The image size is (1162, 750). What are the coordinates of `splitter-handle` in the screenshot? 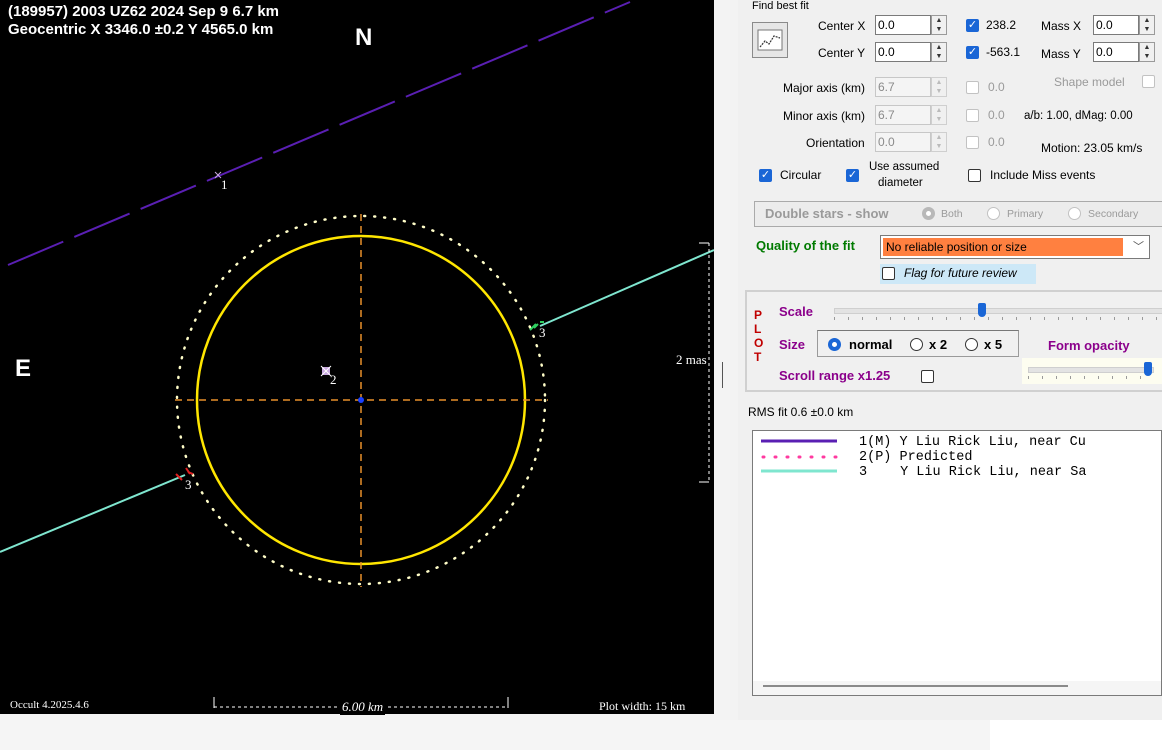 It's located at (722, 375).